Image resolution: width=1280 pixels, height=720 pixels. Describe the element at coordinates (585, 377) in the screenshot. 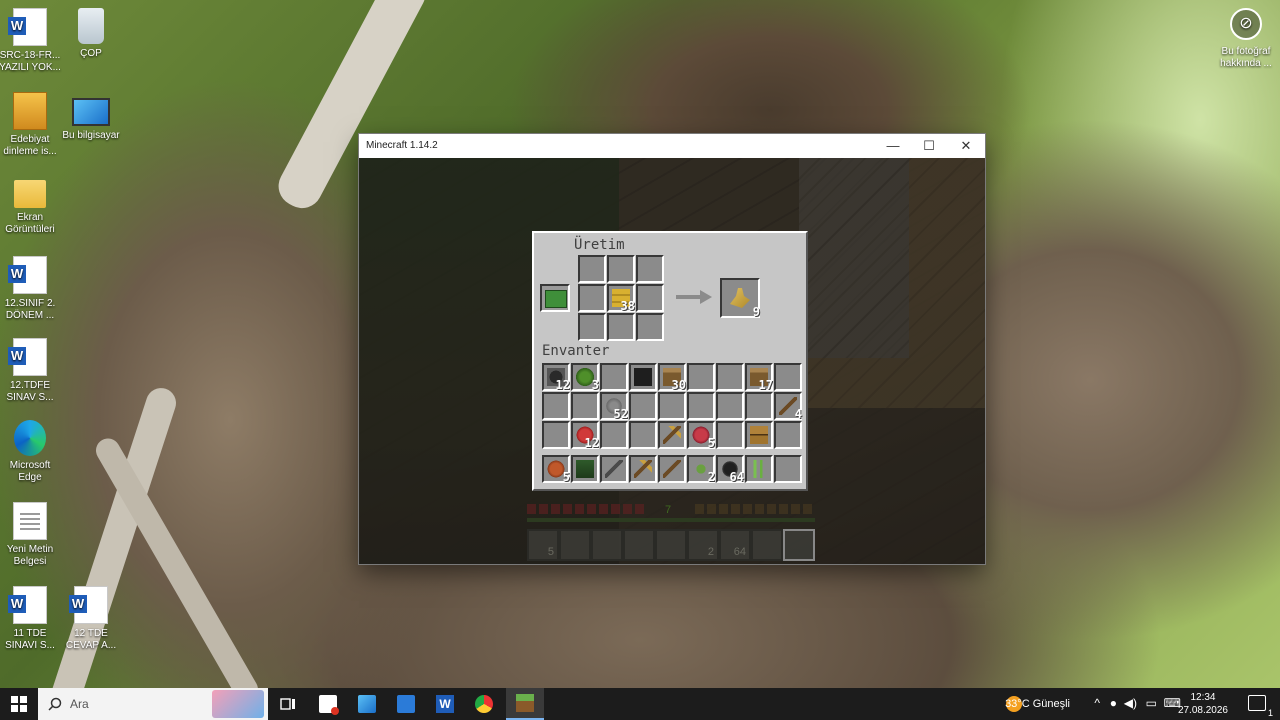

I see `inventory-slot: 3` at that location.